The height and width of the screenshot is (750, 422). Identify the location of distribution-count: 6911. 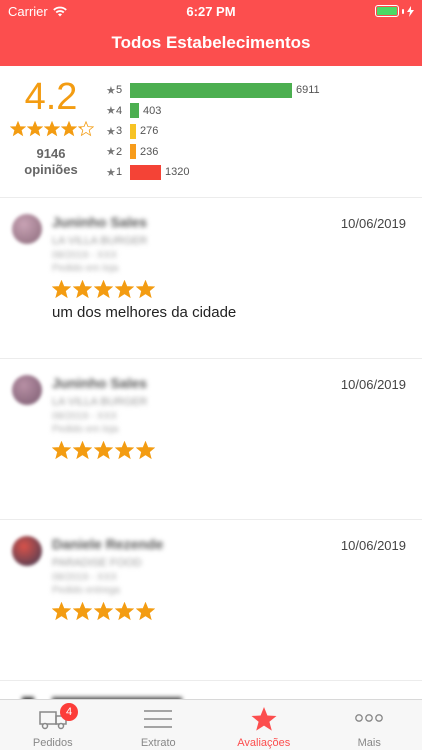
(308, 90).